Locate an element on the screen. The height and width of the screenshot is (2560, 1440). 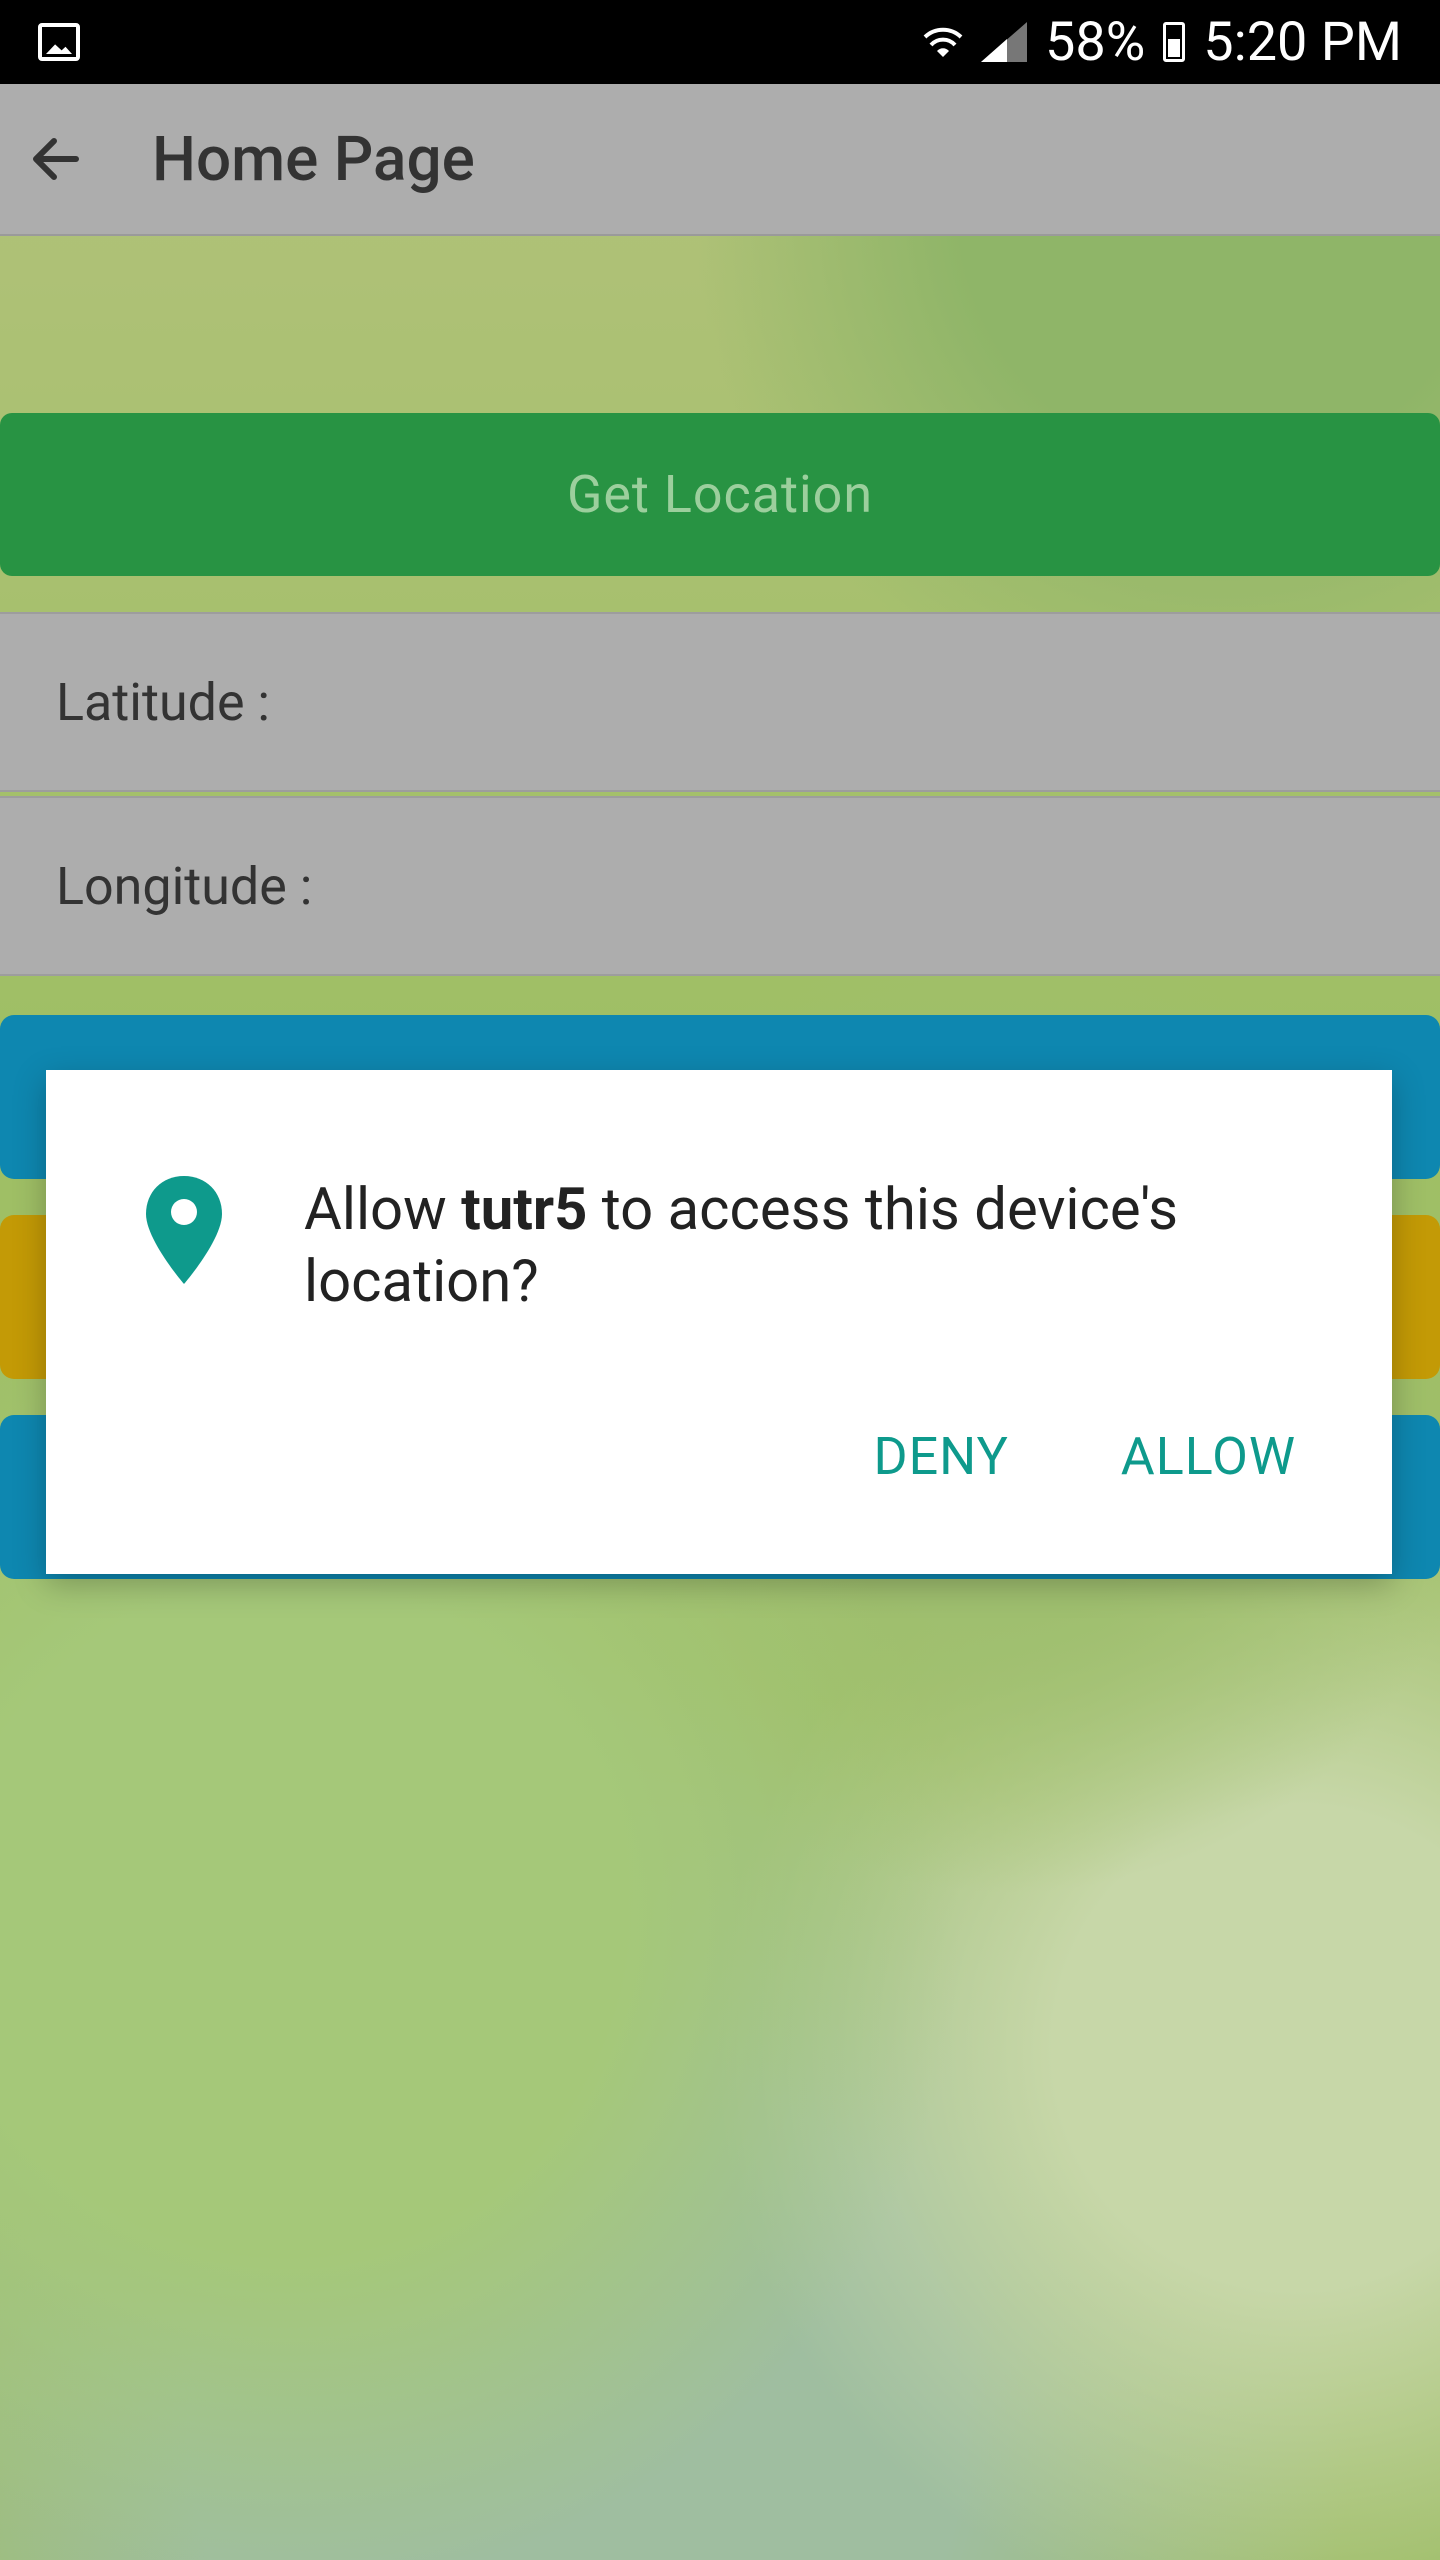
cell-signal-icon is located at coordinates (1004, 42).